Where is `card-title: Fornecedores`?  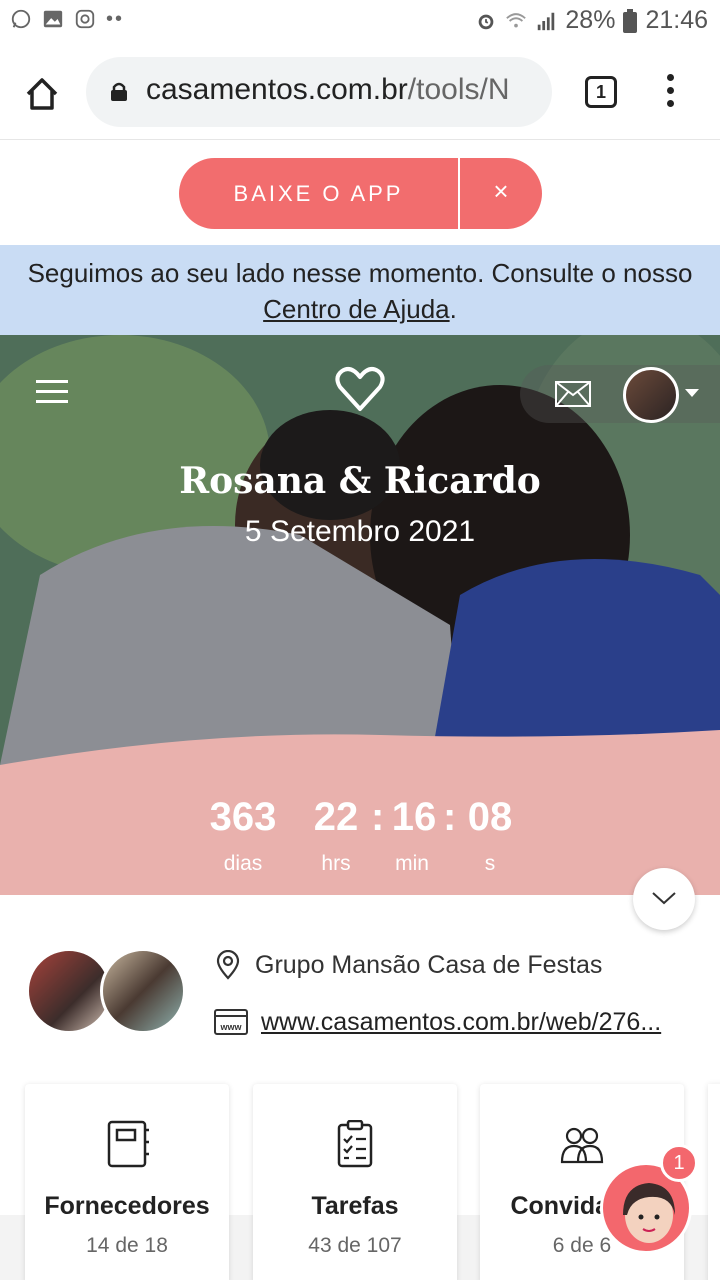
card-title: Fornecedores is located at coordinates (127, 1206).